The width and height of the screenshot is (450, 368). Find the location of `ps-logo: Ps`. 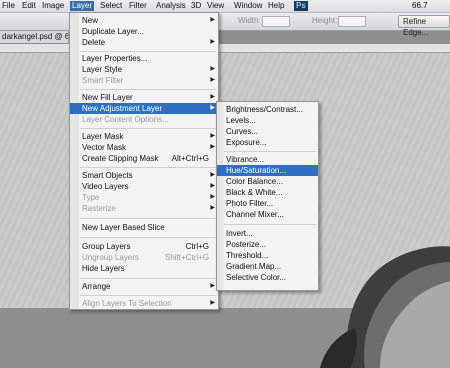

ps-logo: Ps is located at coordinates (301, 6).